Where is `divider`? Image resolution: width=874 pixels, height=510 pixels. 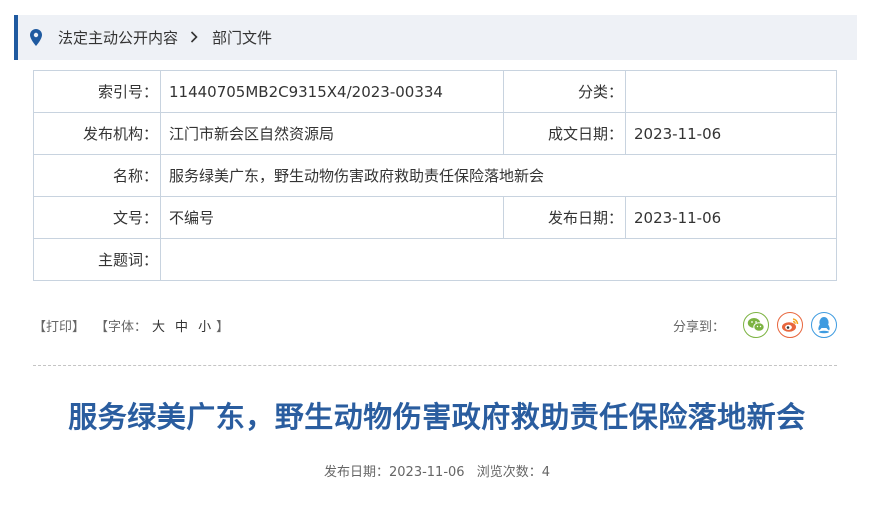 divider is located at coordinates (435, 365).